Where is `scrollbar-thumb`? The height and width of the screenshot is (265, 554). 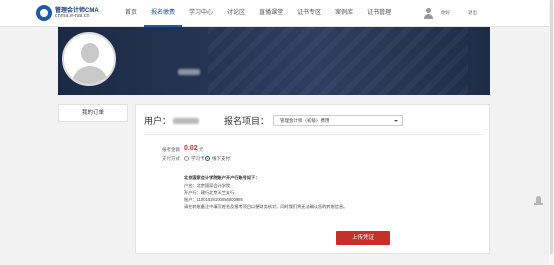 scrollbar-thumb is located at coordinates (551, 127).